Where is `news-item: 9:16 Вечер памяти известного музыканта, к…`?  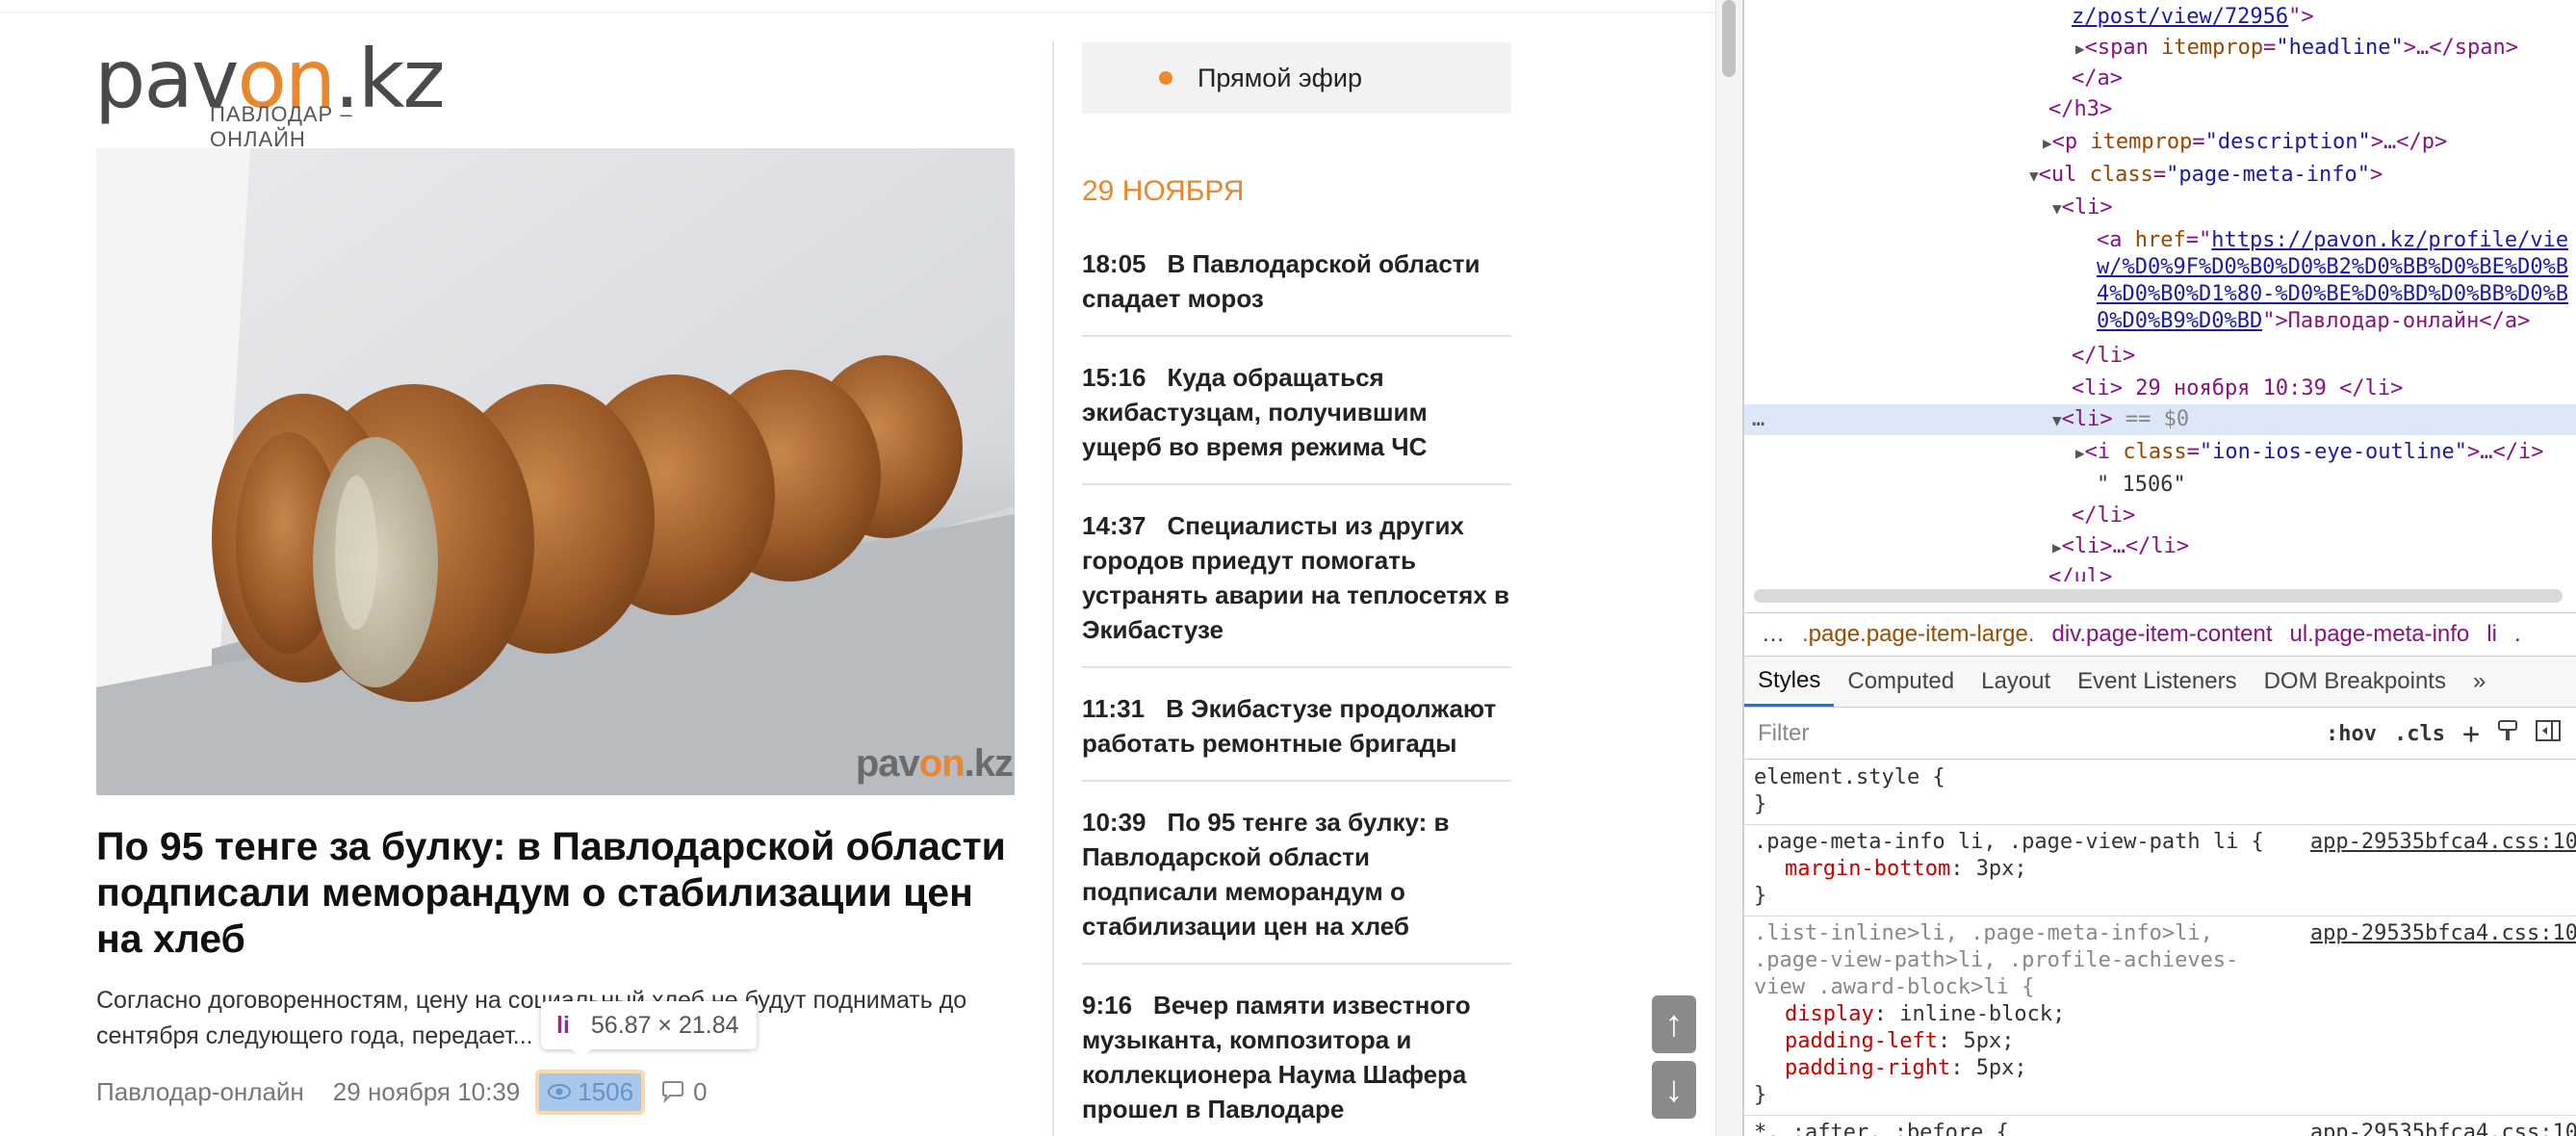 news-item: 9:16 Вечер памяти известного музыканта, к… is located at coordinates (1296, 1062).